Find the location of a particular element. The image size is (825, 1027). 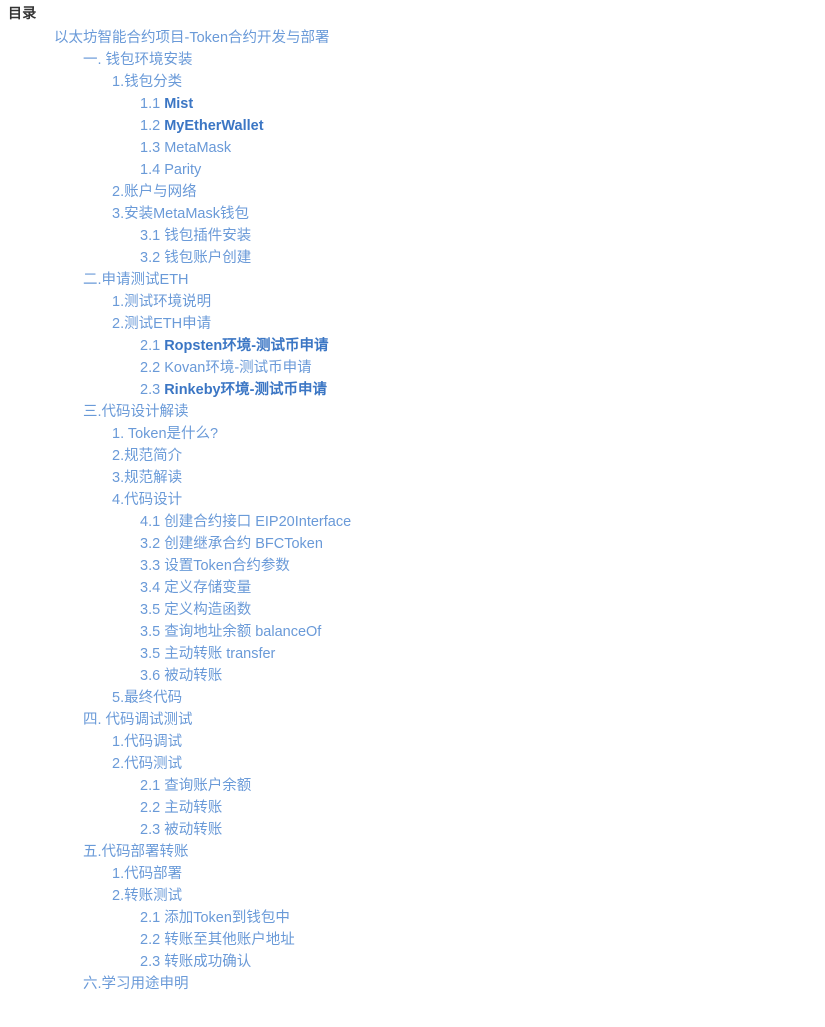

toc-item: 2.3 被动转账 is located at coordinates (412, 830).